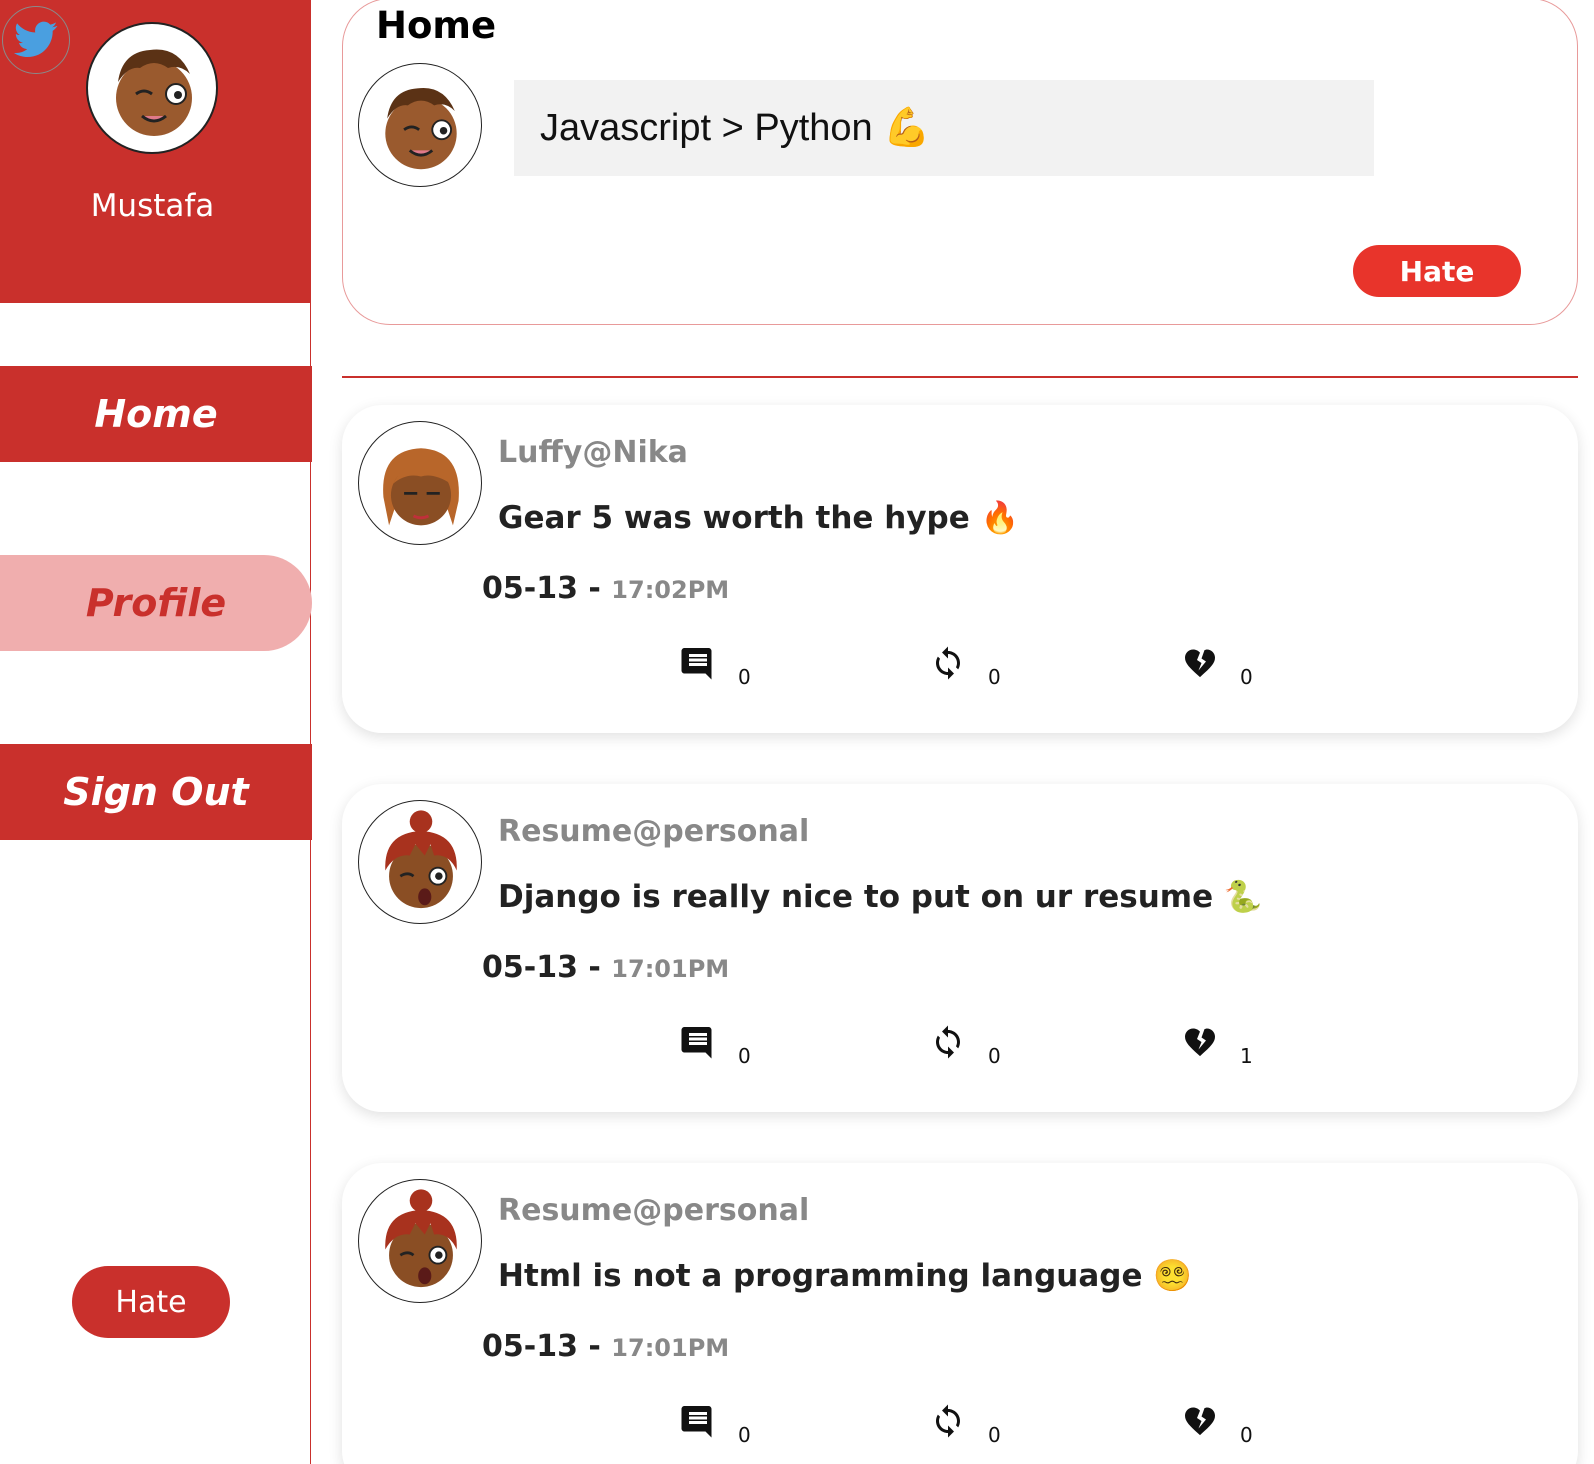 This screenshot has height=1464, width=1594. I want to click on sidebar-hate-button: Hate, so click(151, 1302).